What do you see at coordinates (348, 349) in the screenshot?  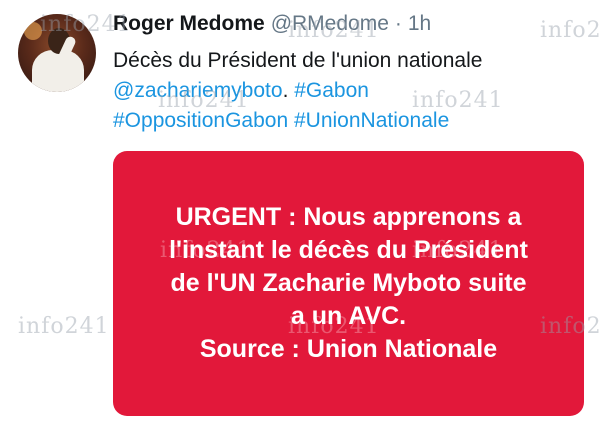 I see `media-text-line: Source : Union Nationale` at bounding box center [348, 349].